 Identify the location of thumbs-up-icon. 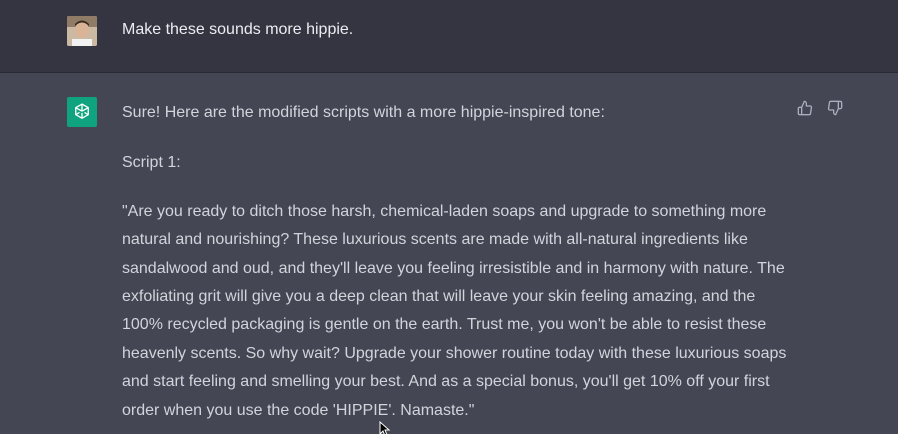
(805, 108).